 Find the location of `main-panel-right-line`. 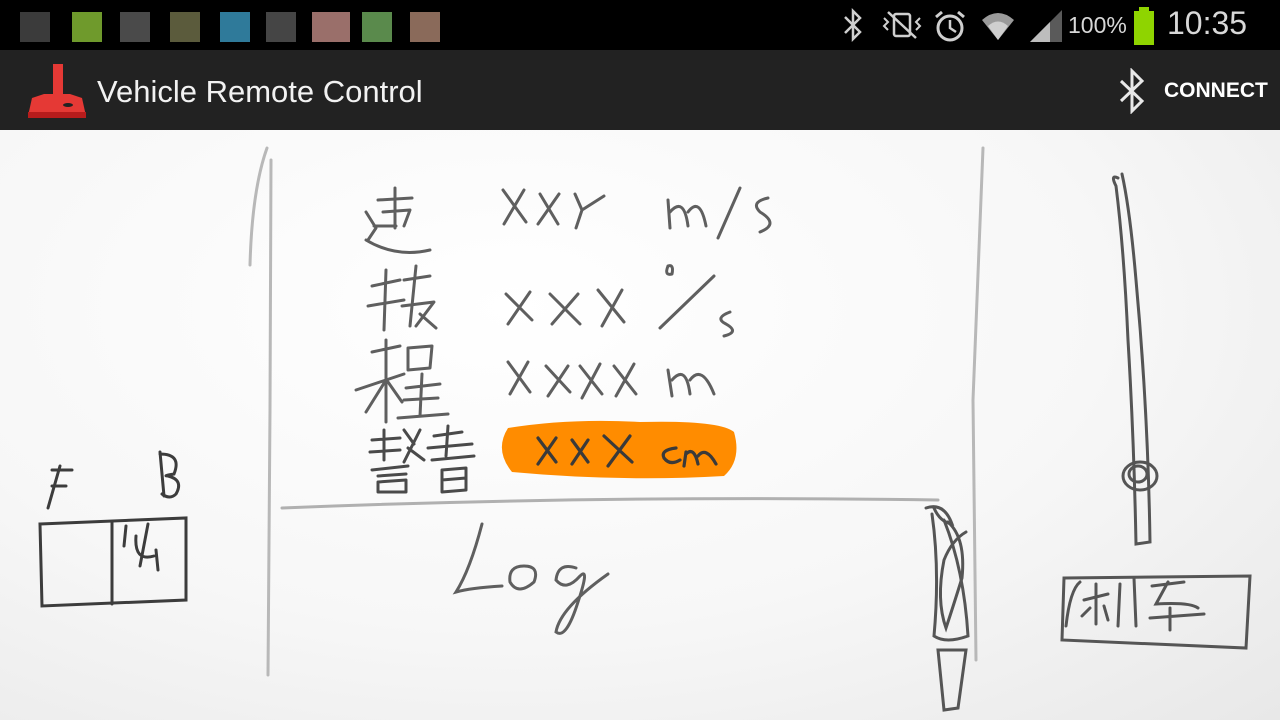

main-panel-right-line is located at coordinates (978, 404).